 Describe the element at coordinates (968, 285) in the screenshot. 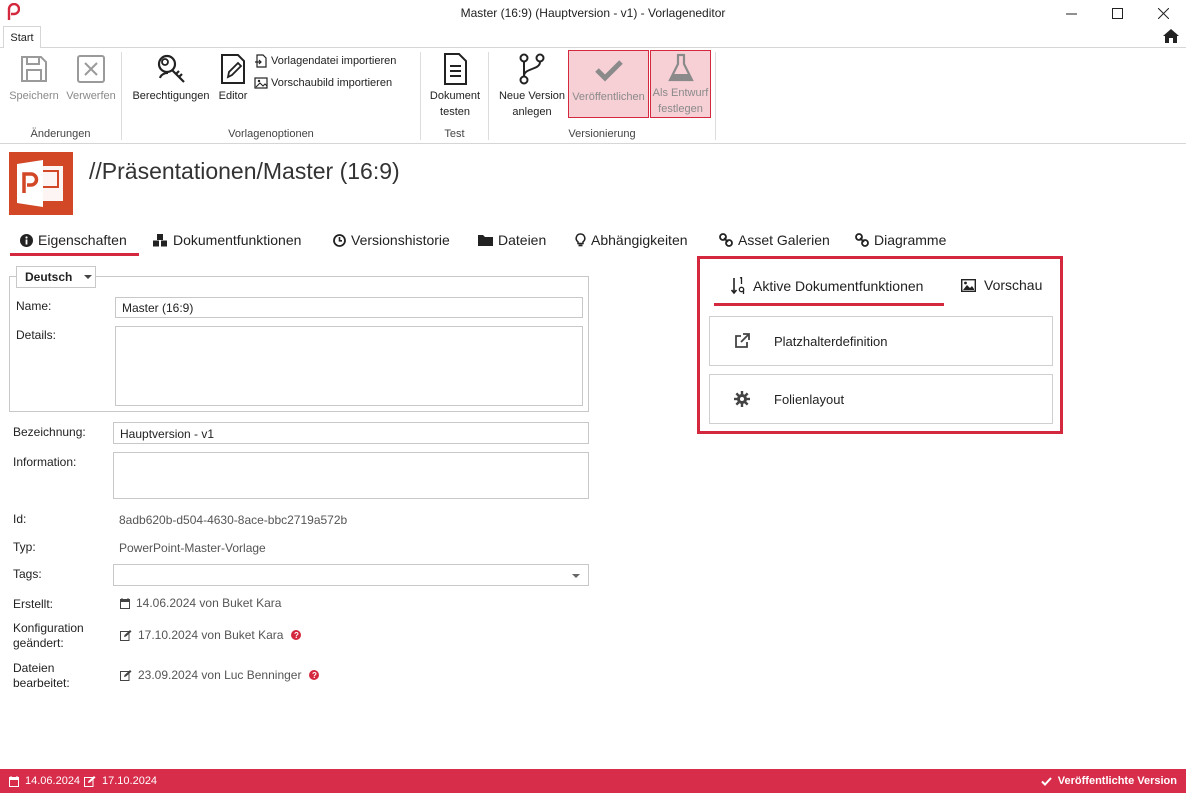

I see `image-icon` at that location.